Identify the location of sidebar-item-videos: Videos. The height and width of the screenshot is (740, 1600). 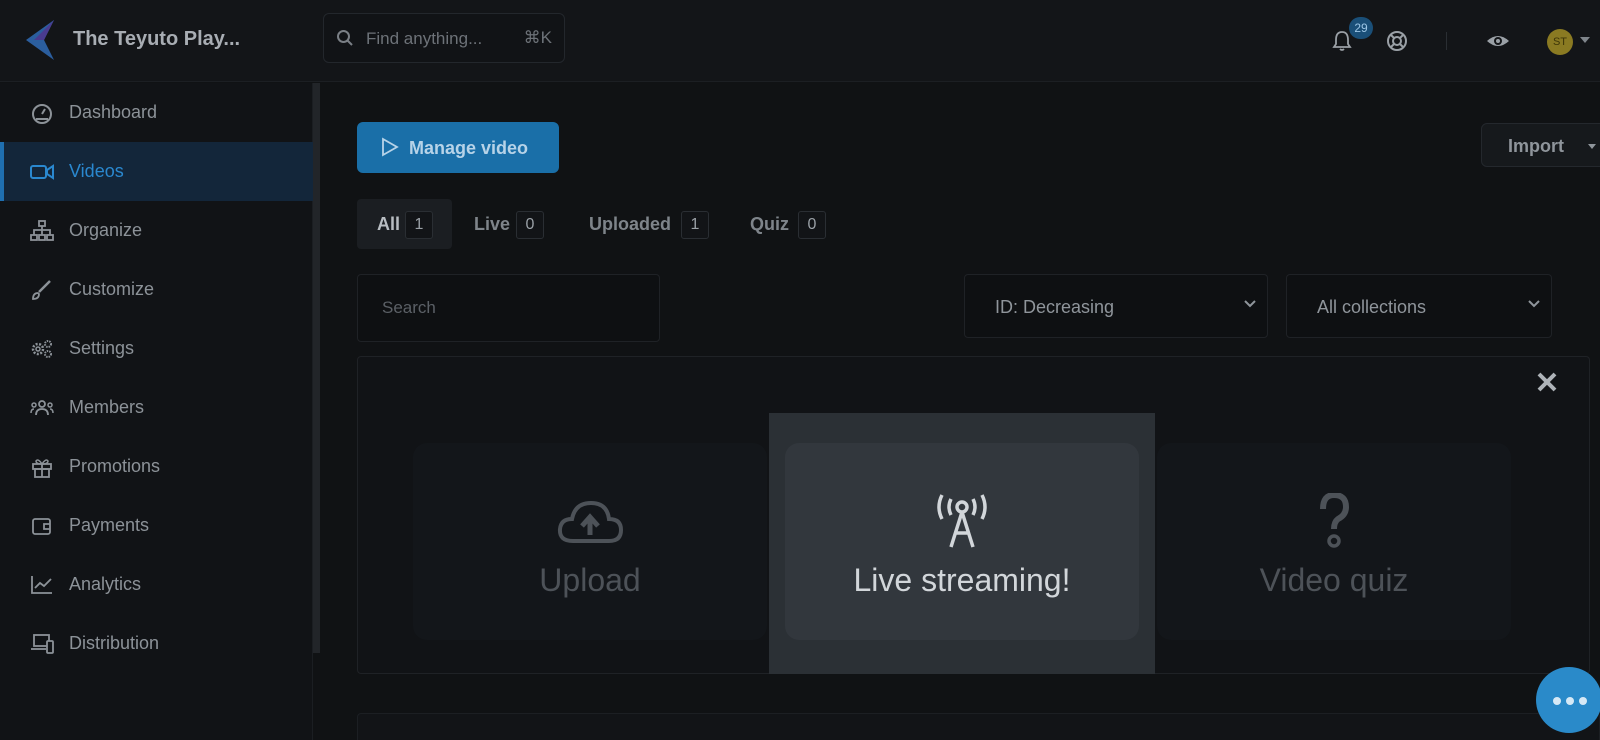
(156, 171).